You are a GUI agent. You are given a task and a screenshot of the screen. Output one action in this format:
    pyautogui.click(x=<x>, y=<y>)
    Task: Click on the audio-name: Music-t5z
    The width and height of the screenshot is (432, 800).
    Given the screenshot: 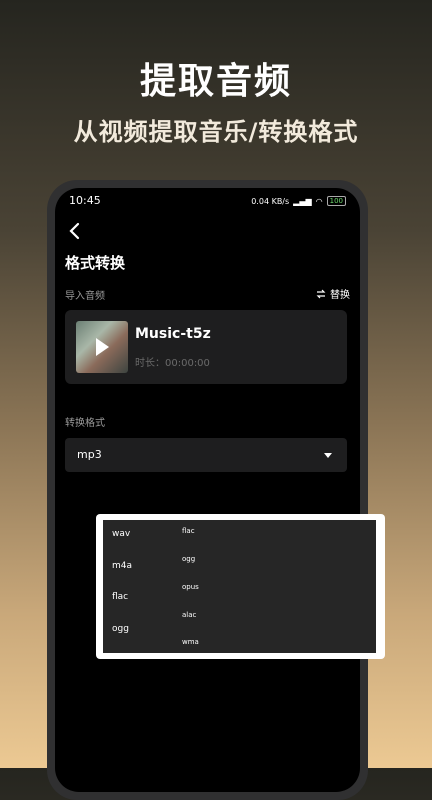 What is the action you would take?
    pyautogui.click(x=173, y=334)
    